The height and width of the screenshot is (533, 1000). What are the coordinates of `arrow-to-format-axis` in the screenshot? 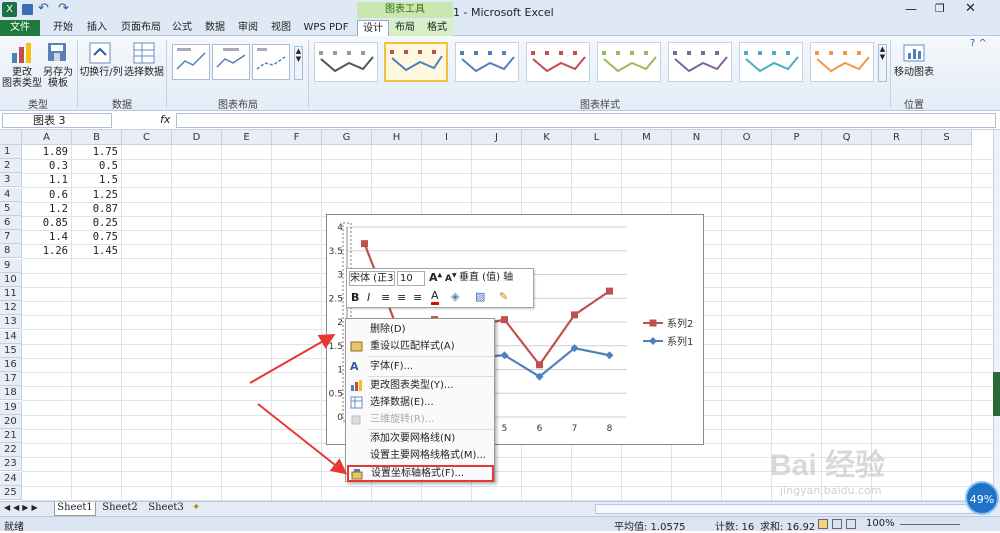 It's located at (302, 439).